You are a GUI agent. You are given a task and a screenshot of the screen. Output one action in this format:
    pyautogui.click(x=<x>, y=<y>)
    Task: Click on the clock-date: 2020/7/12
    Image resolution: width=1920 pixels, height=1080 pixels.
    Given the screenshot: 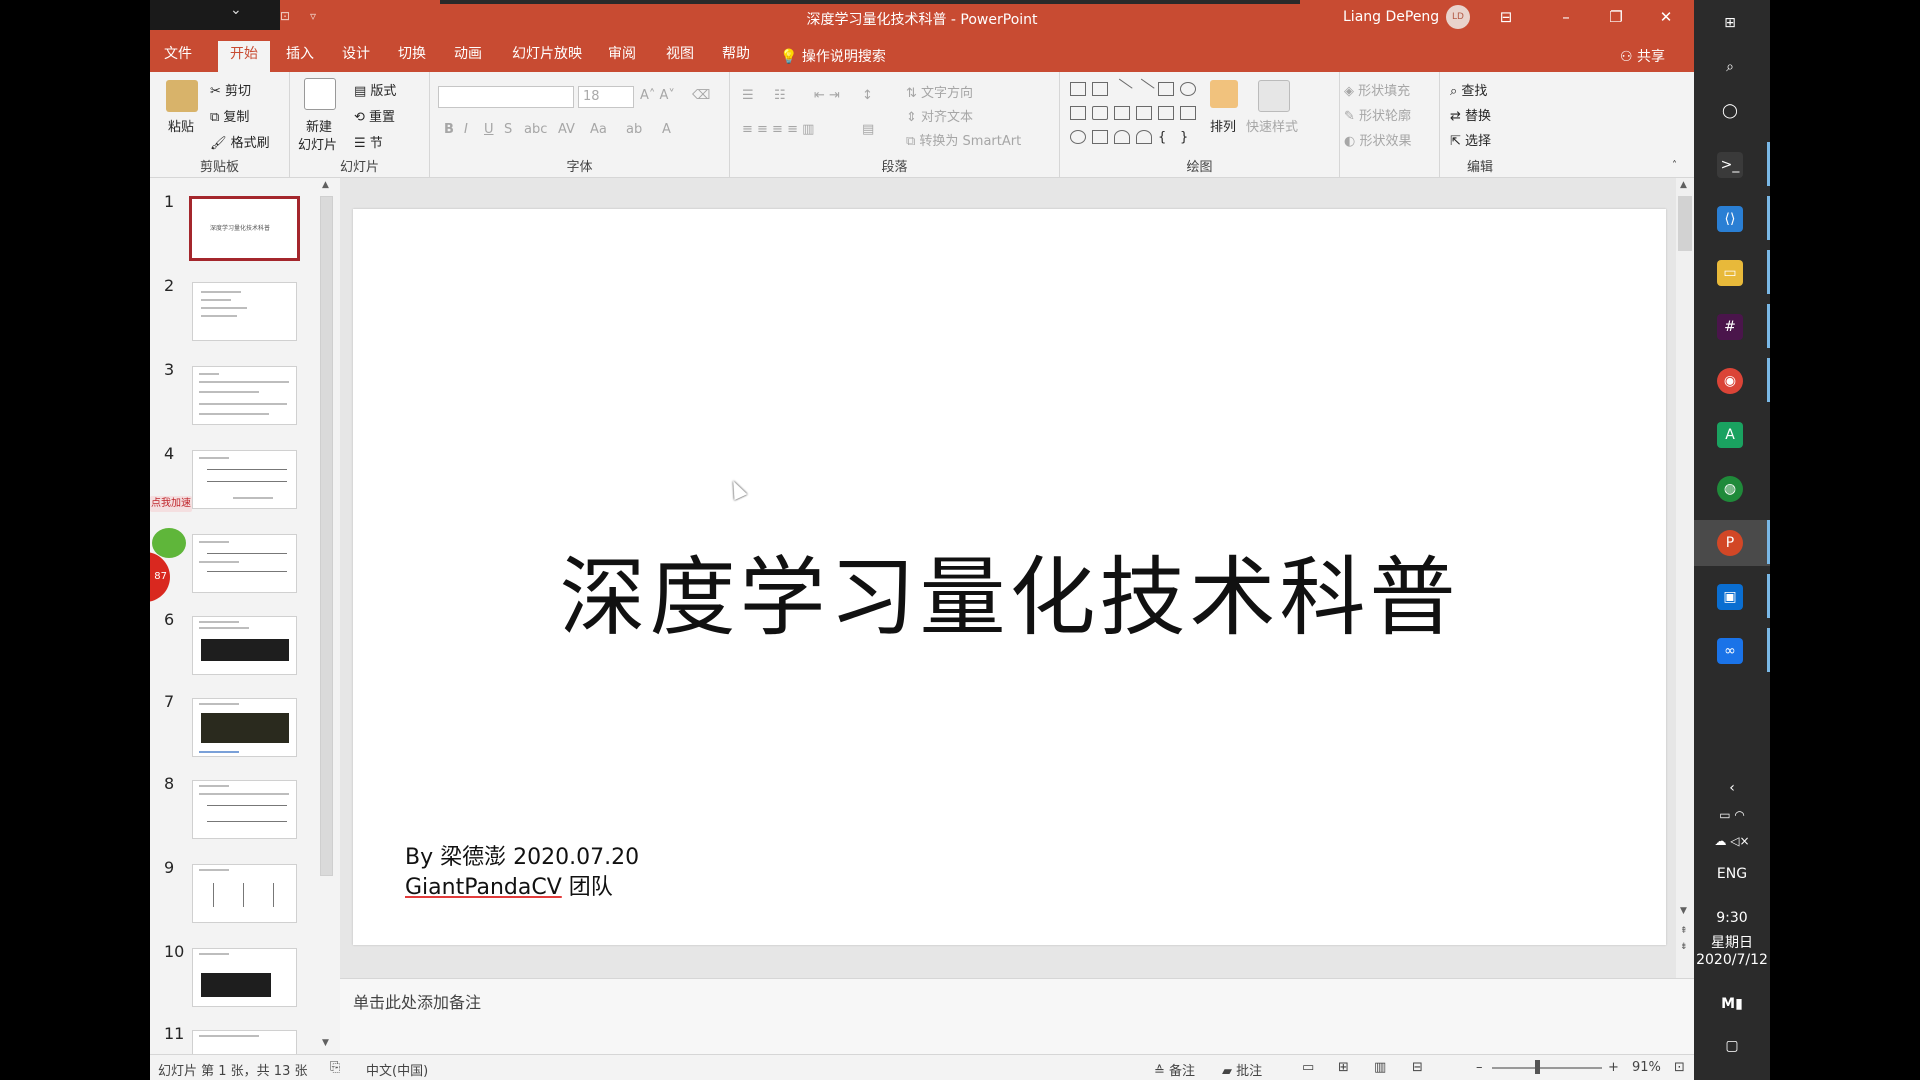 What is the action you would take?
    pyautogui.click(x=1732, y=960)
    